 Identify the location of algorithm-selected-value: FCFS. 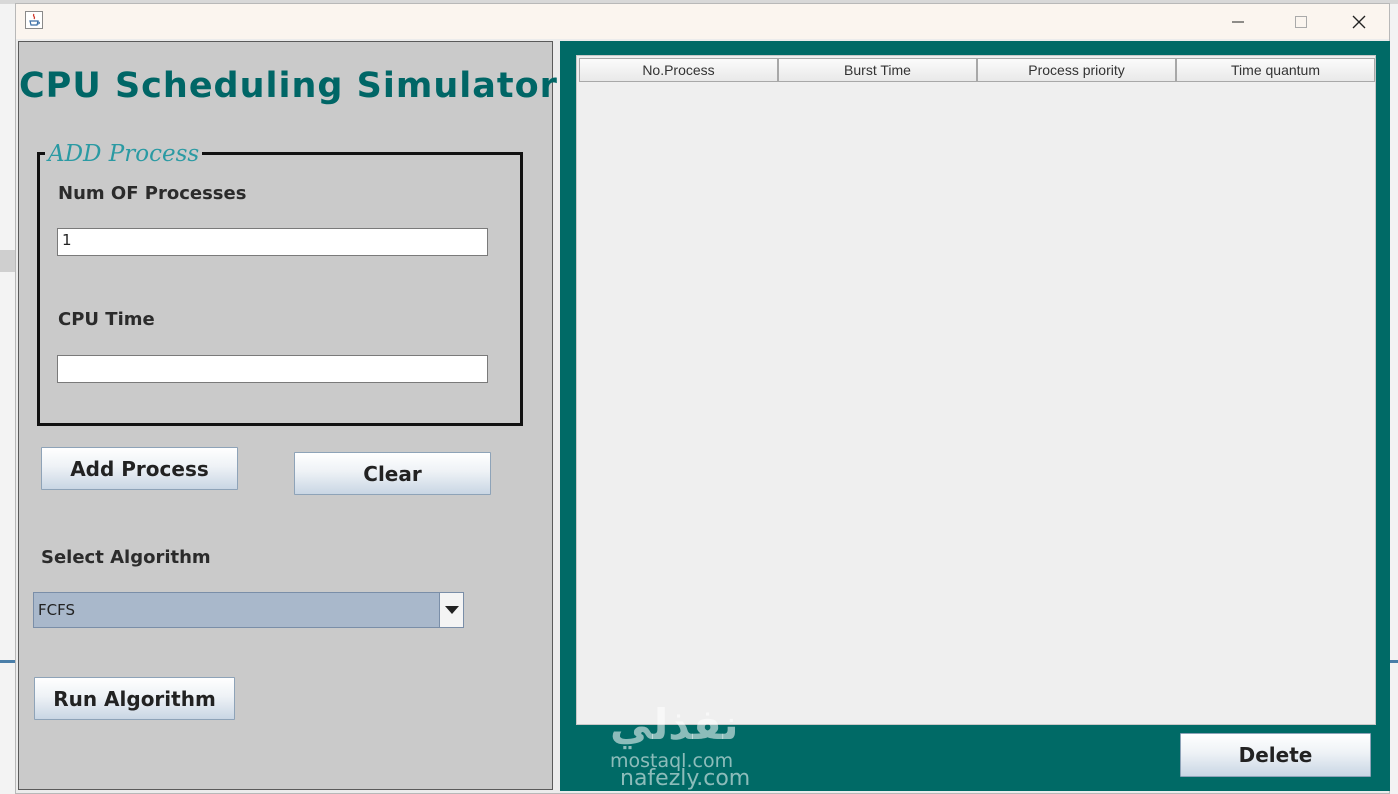
(56, 610).